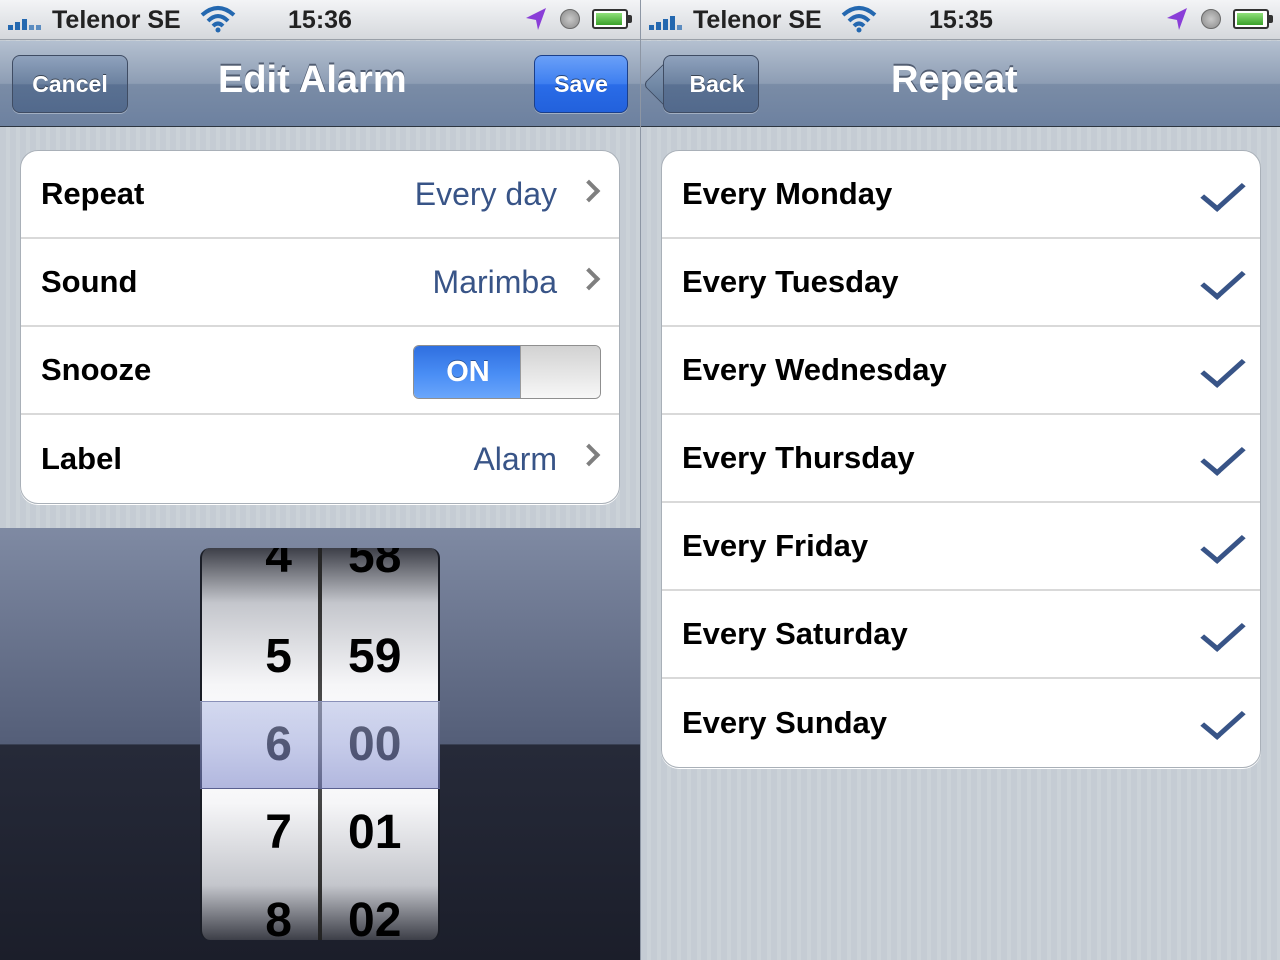 The height and width of the screenshot is (960, 1280). I want to click on hour-option: 4, so click(260, 574).